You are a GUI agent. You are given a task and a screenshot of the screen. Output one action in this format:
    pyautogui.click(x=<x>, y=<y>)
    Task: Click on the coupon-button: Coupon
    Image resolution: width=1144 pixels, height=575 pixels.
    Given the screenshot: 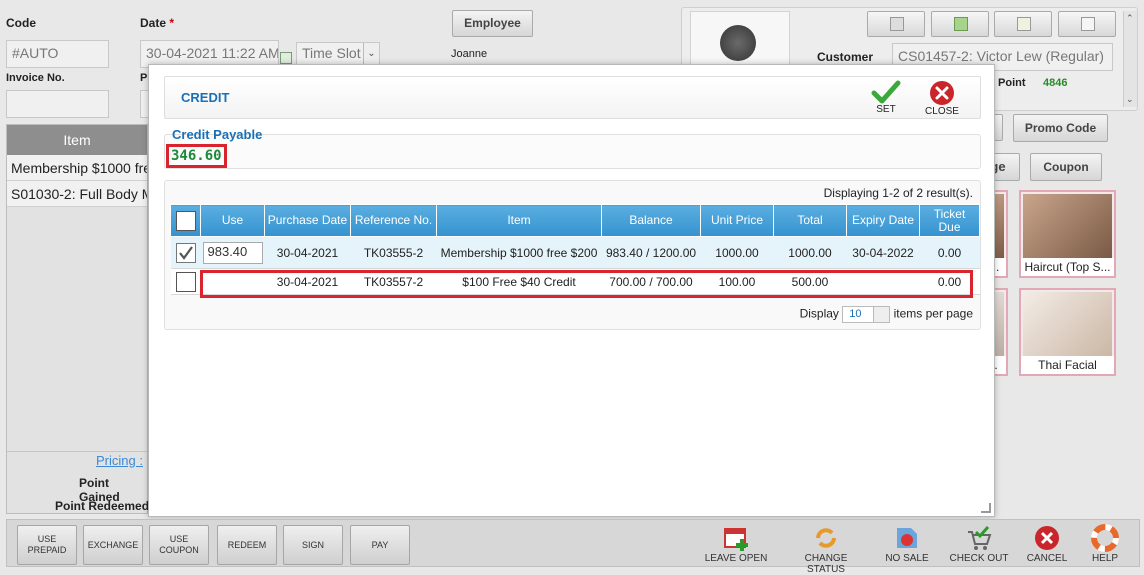 What is the action you would take?
    pyautogui.click(x=1066, y=167)
    